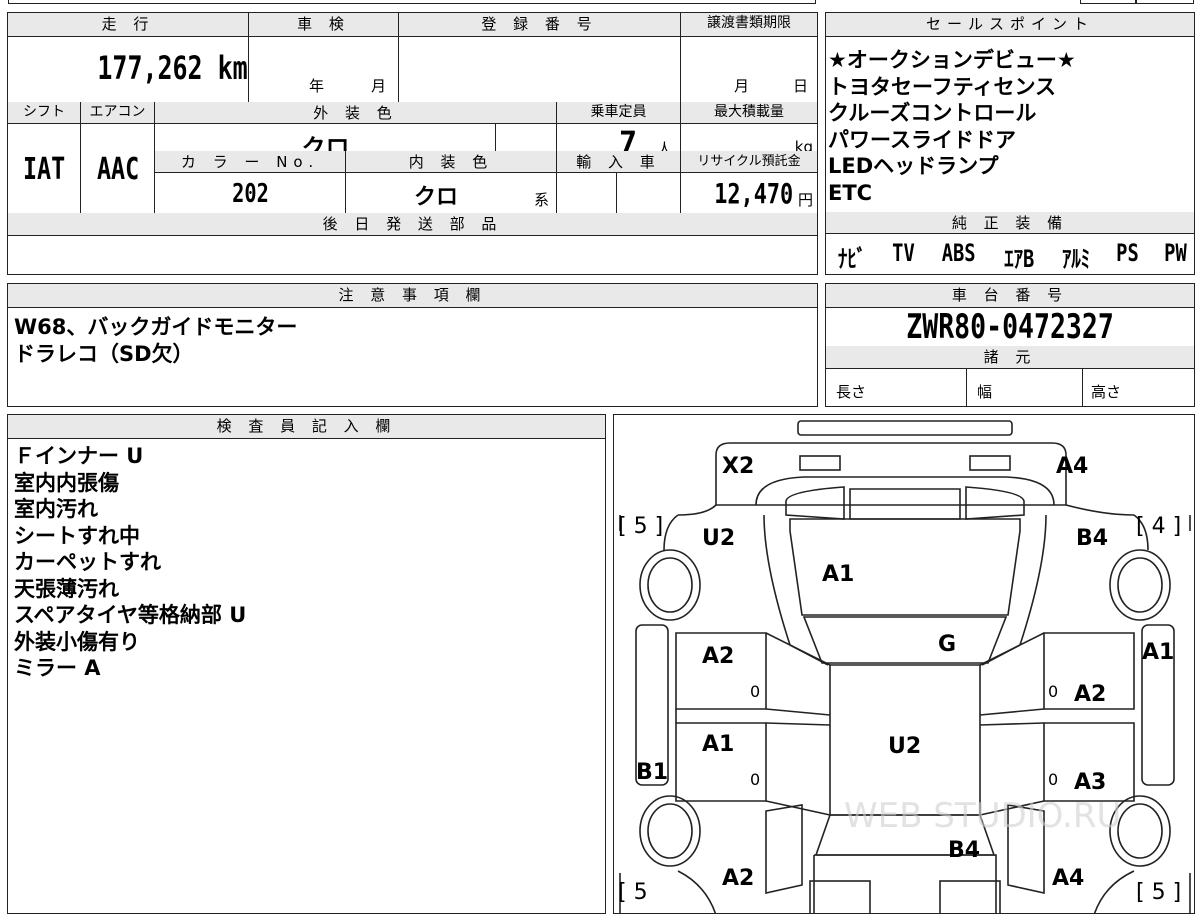 Image resolution: width=1200 pixels, height=914 pixels. What do you see at coordinates (77, 641) in the screenshot?
I see `inspector-line: 外装小傷有り` at bounding box center [77, 641].